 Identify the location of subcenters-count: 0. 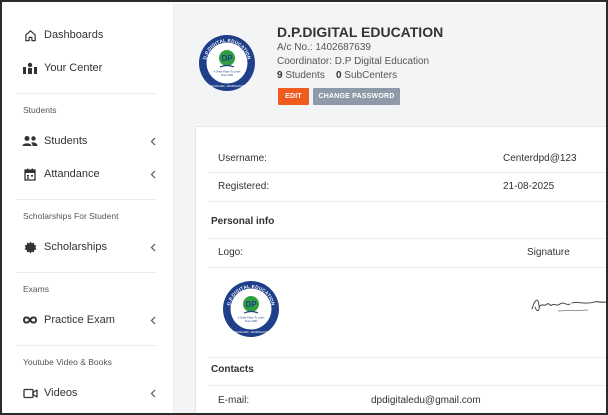
(338, 75).